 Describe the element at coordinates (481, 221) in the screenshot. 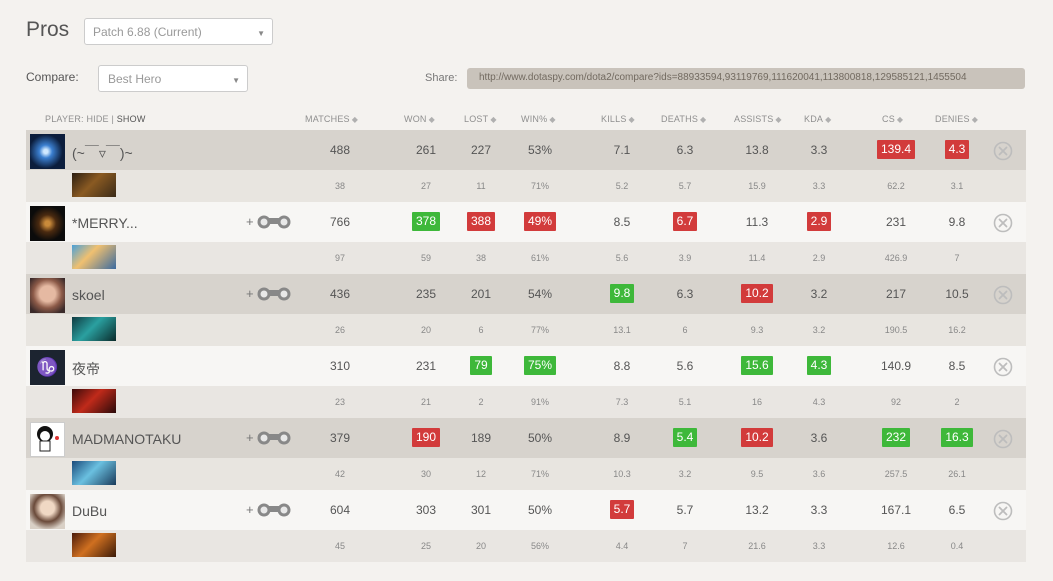

I see `stat-badge: 388` at that location.